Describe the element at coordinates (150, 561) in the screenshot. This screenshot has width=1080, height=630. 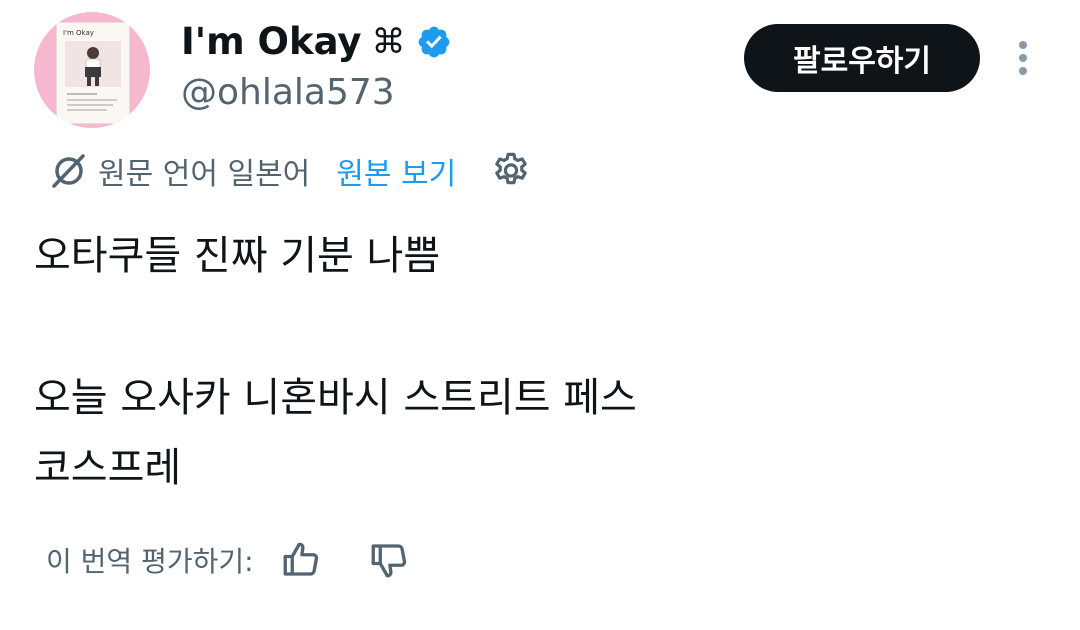
I see `rate-translation-prompt: 이 번역 평가하기:` at that location.